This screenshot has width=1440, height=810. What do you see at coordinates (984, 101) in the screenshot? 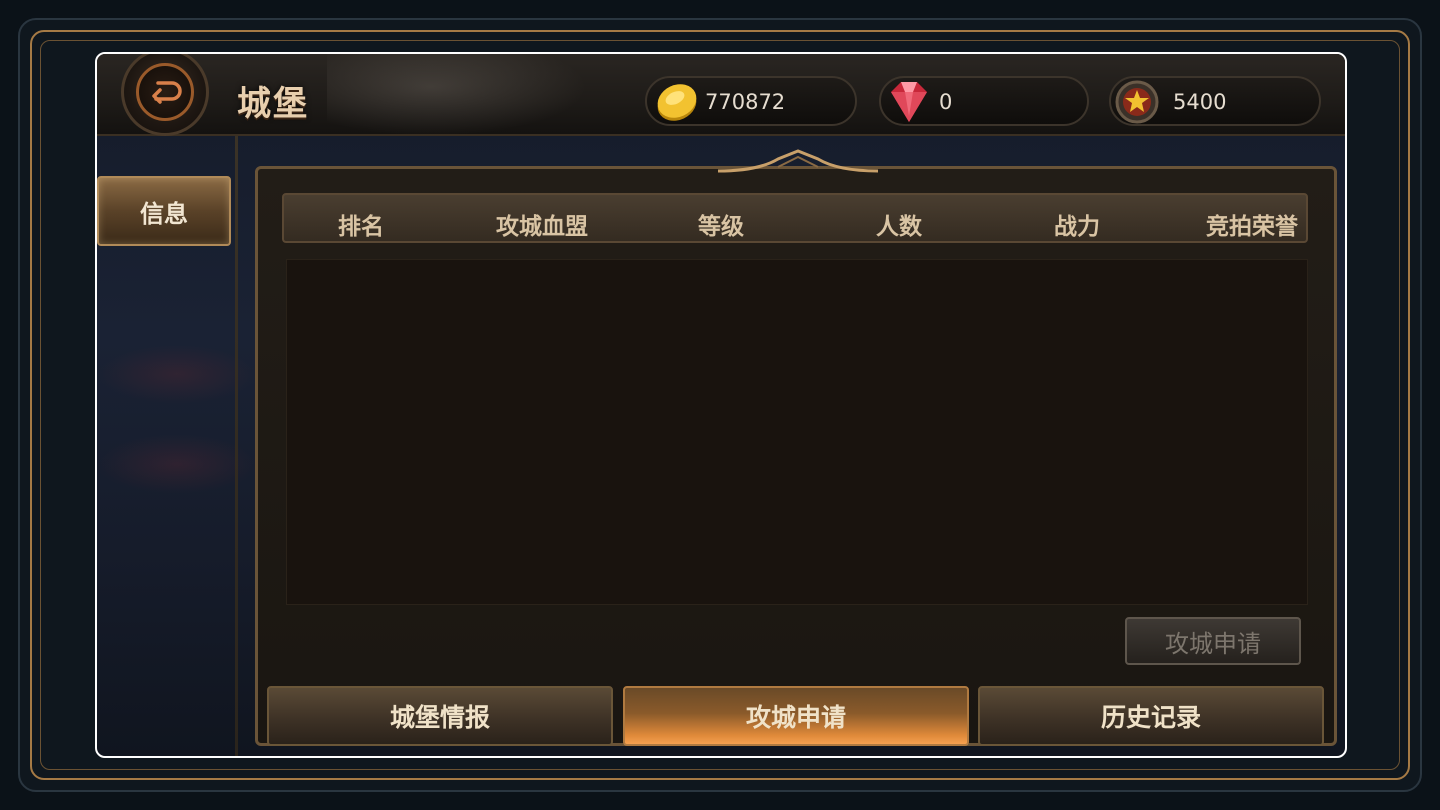
I see `gem-counter: 0` at bounding box center [984, 101].